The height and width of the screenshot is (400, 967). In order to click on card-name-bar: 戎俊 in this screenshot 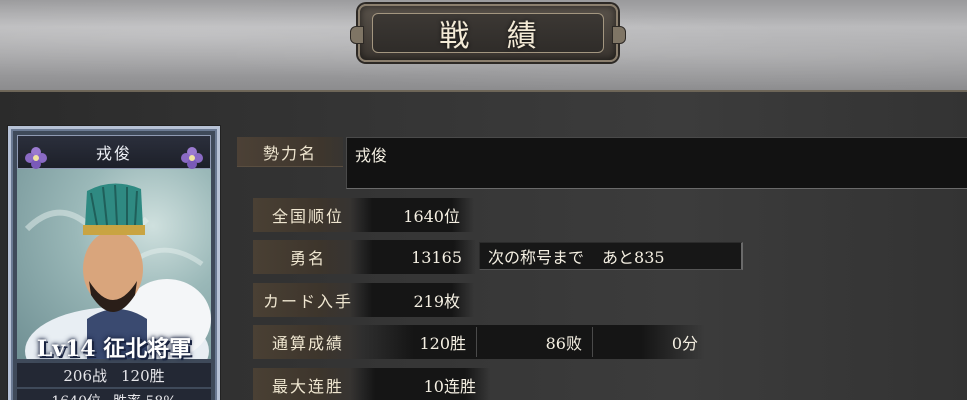, I will do `click(114, 152)`.